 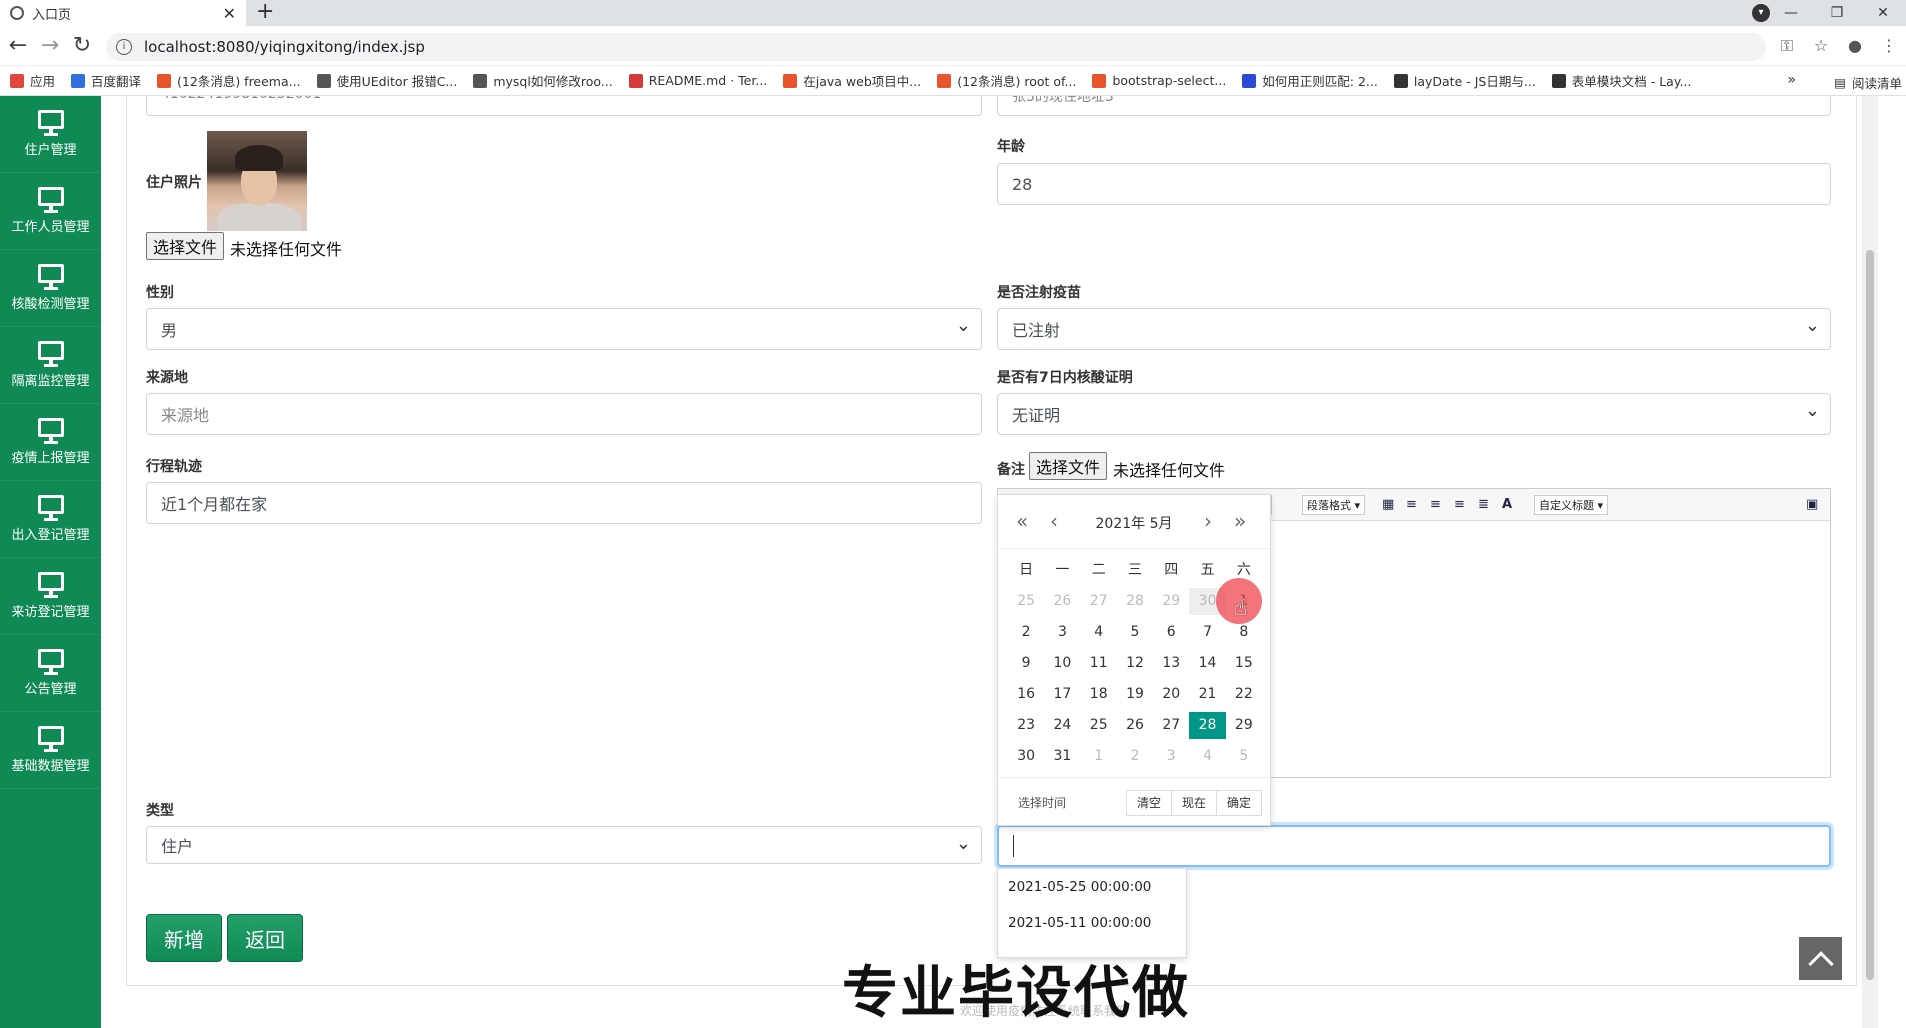 What do you see at coordinates (1171, 694) in the screenshot?
I see `date-cell: 20` at bounding box center [1171, 694].